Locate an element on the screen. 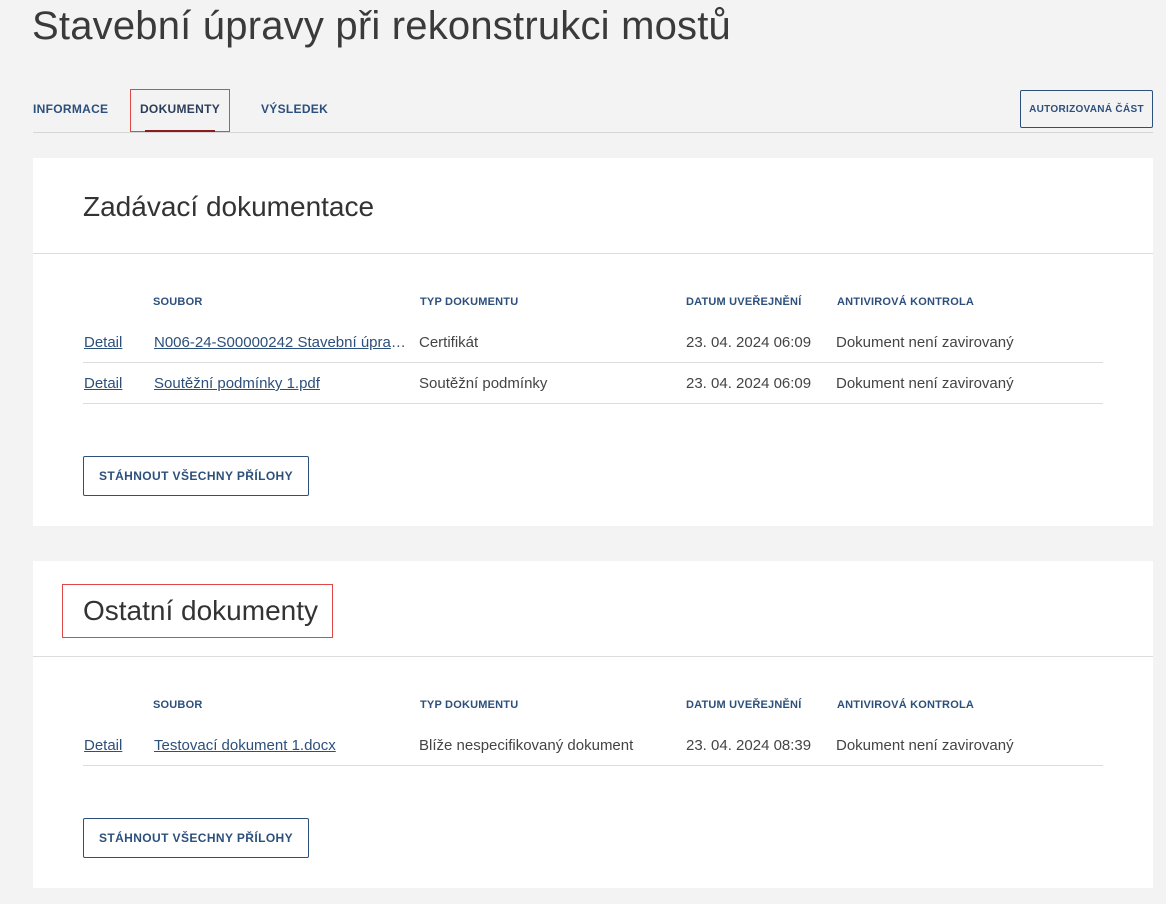  section-header: Zadávací dokumentace is located at coordinates (593, 206).